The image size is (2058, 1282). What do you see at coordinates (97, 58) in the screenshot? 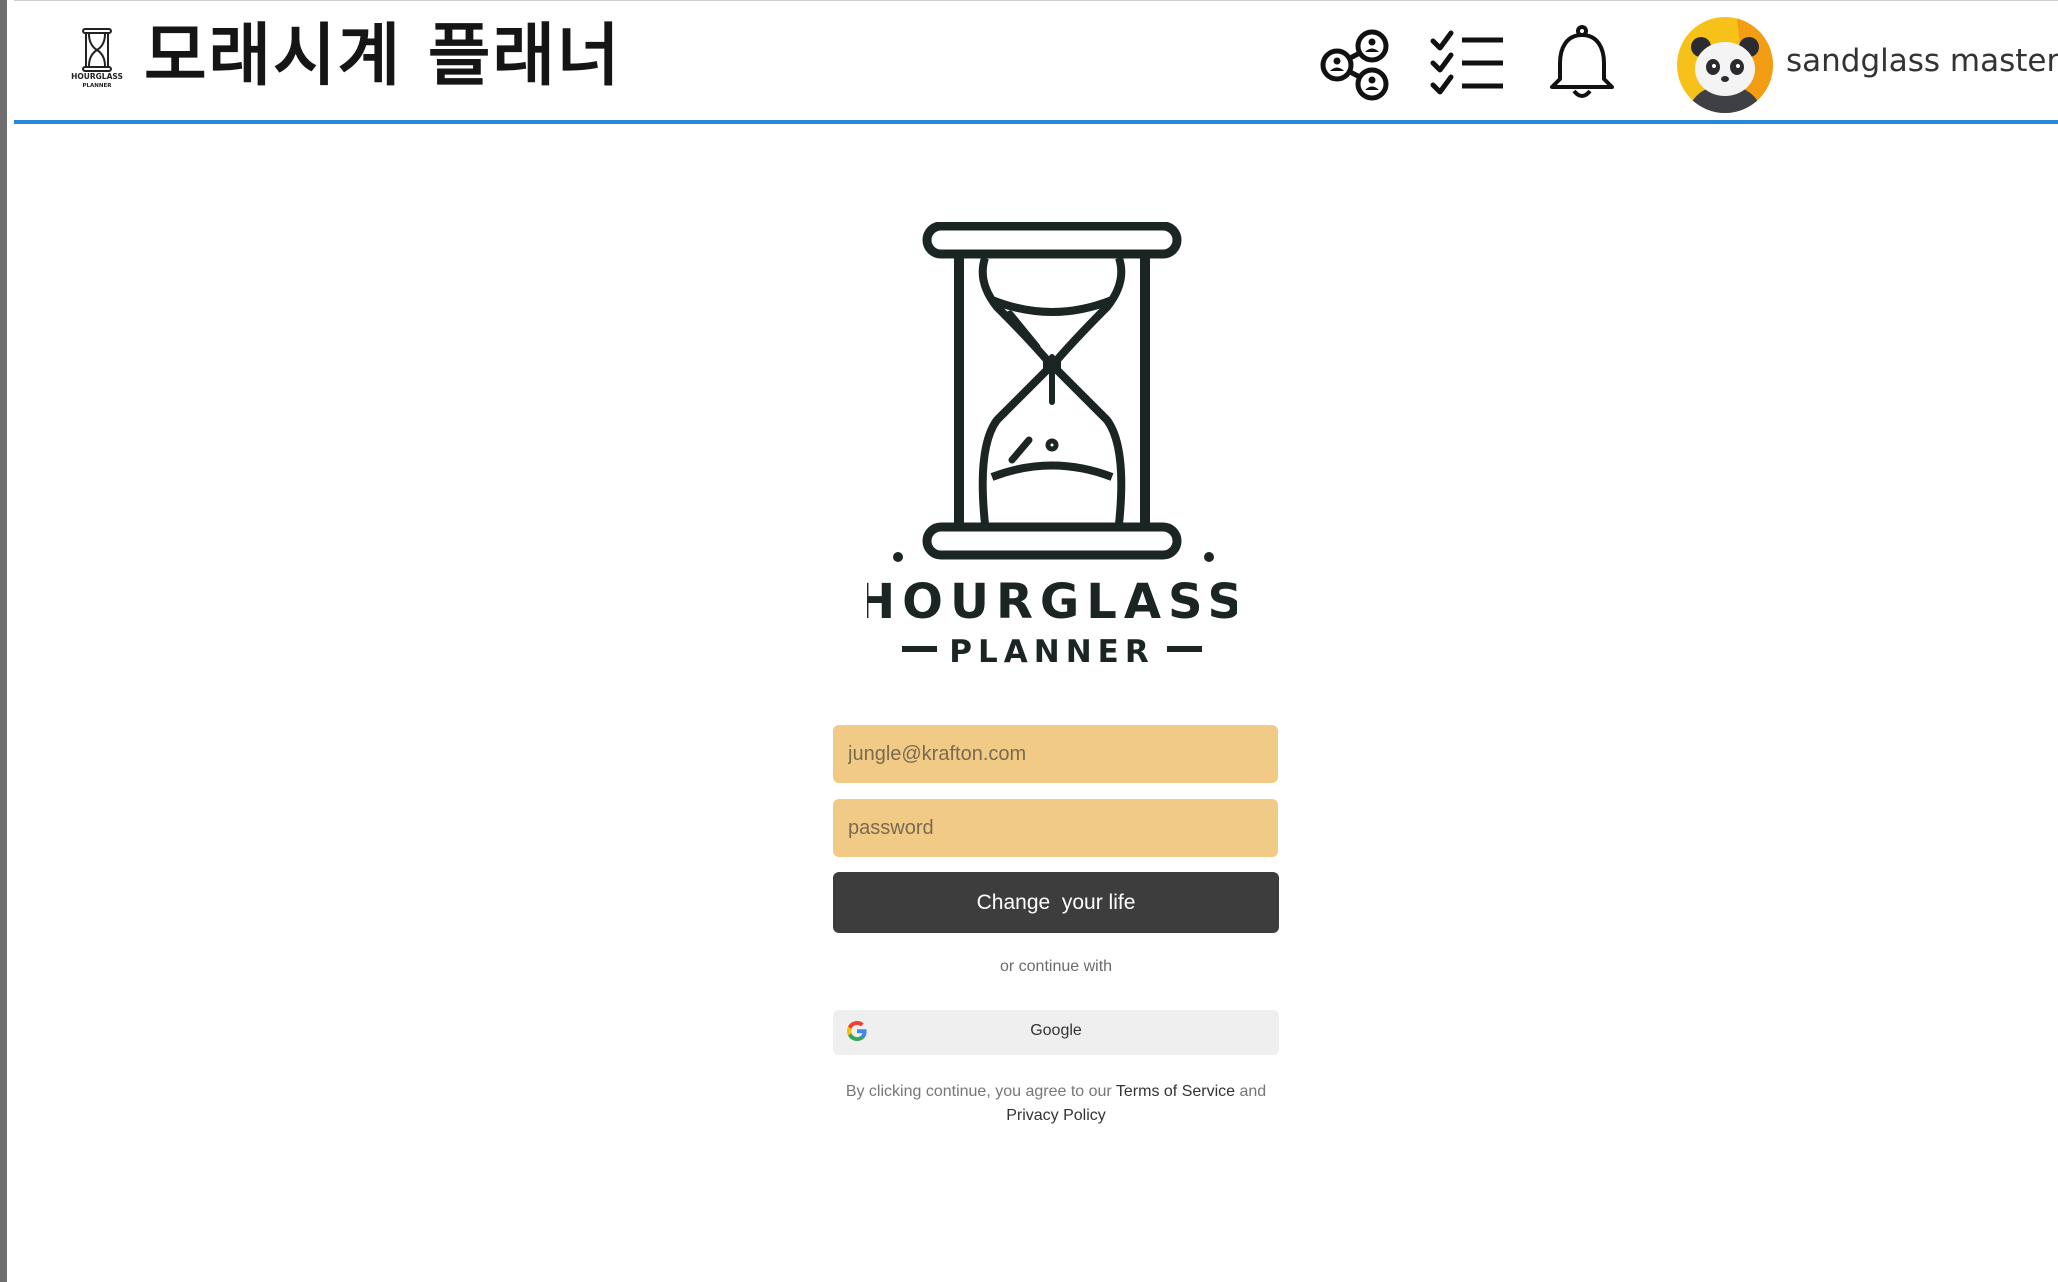
I see `hourglass-logo-icon: HOURGLASS PLANNER` at bounding box center [97, 58].